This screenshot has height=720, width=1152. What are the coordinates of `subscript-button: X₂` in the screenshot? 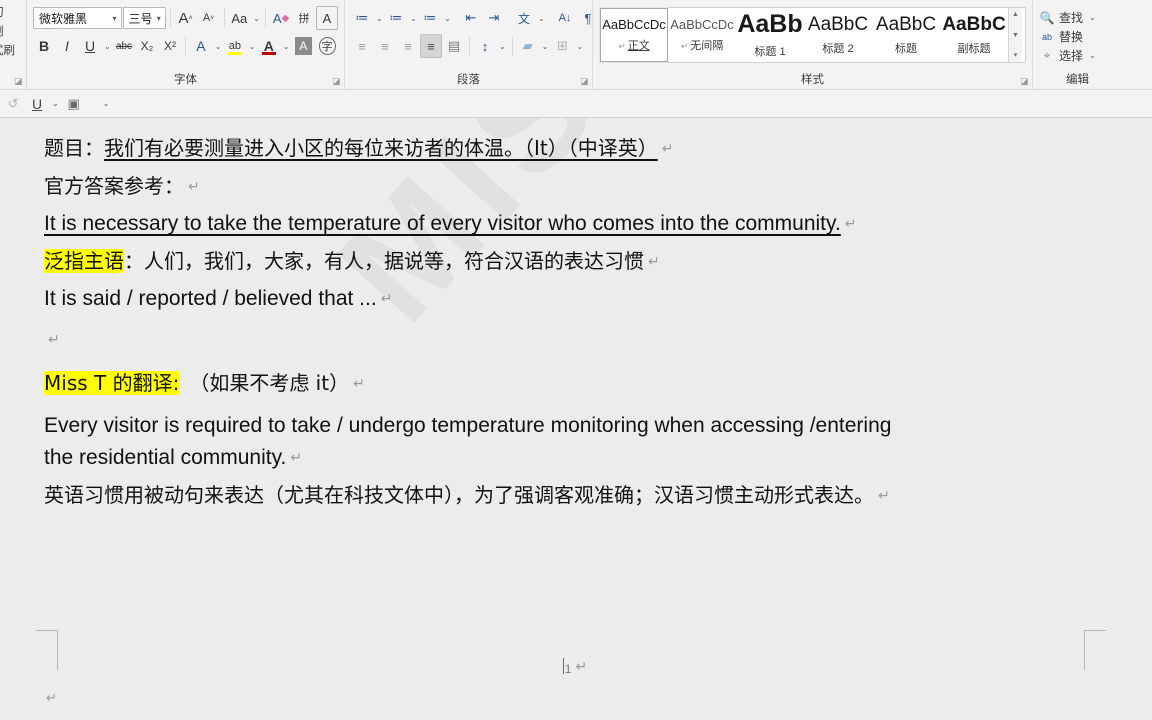 It's located at (147, 46).